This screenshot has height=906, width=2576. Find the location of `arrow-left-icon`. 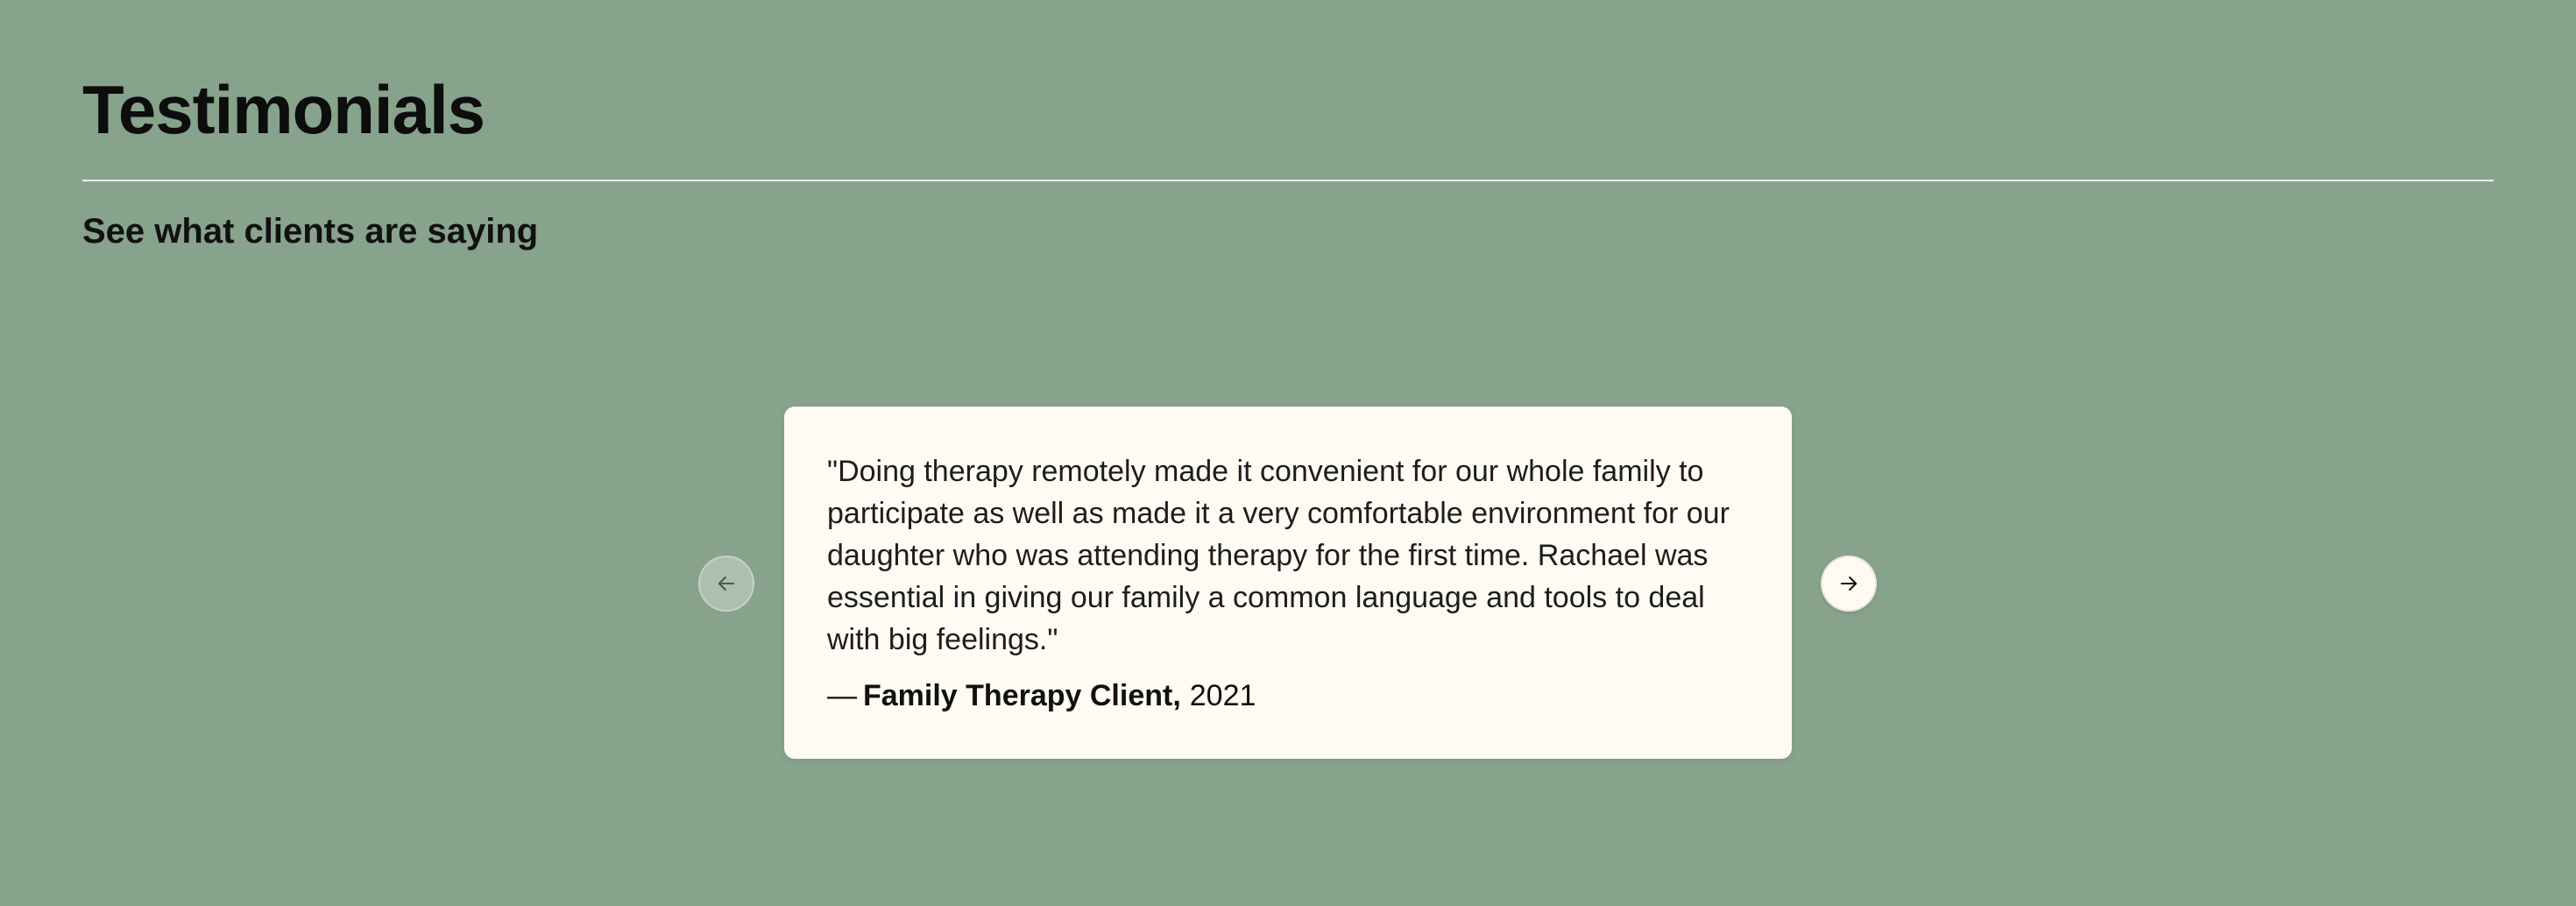

arrow-left-icon is located at coordinates (726, 583).